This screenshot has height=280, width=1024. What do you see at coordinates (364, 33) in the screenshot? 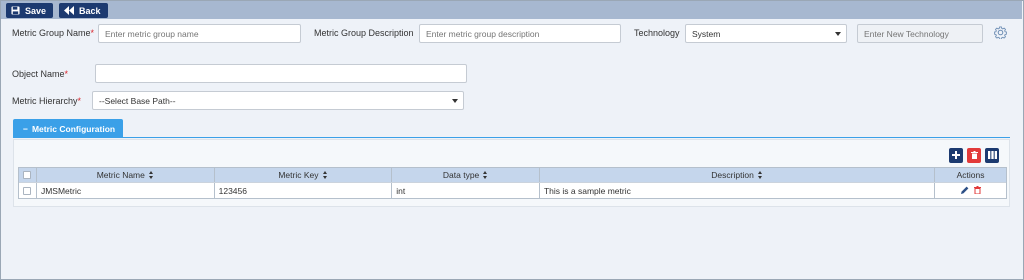
I see `metric-group-description-label: Metric Group Description` at bounding box center [364, 33].